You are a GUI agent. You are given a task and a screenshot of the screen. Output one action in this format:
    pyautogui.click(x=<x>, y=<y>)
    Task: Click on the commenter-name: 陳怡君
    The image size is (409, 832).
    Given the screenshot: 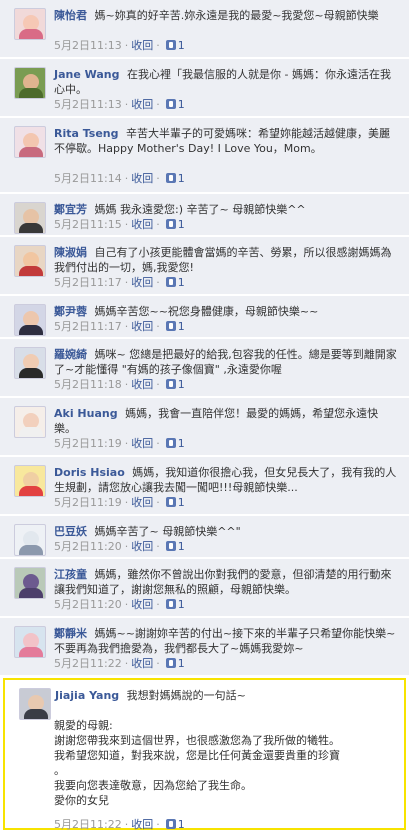 What is the action you would take?
    pyautogui.click(x=70, y=15)
    